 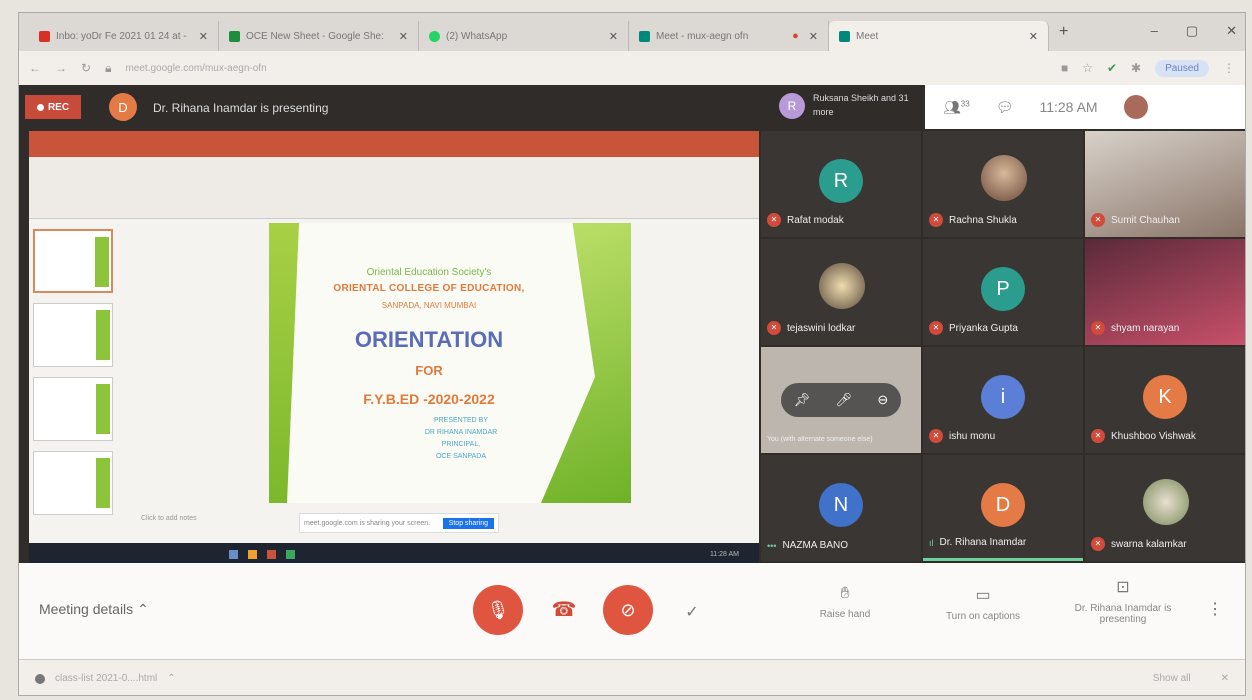 I want to click on green-shape-left, so click(x=284, y=363).